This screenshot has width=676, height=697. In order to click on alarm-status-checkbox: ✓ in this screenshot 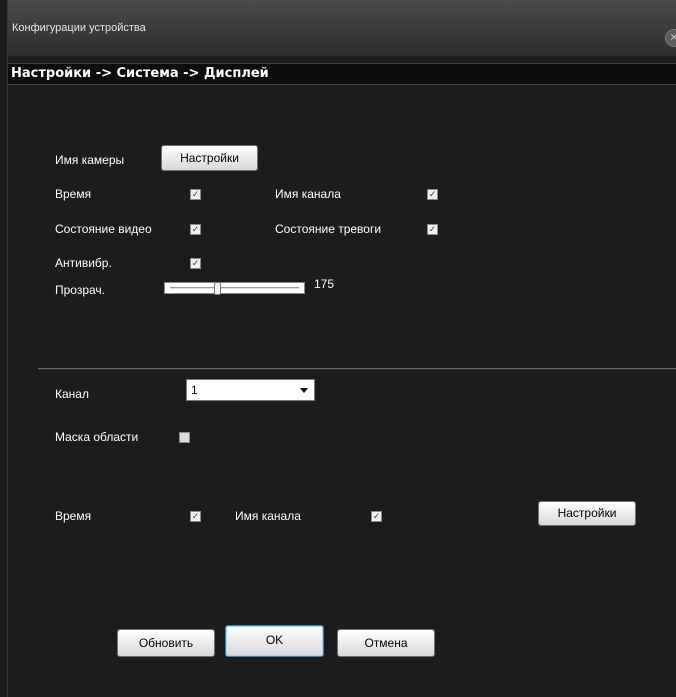, I will do `click(432, 229)`.